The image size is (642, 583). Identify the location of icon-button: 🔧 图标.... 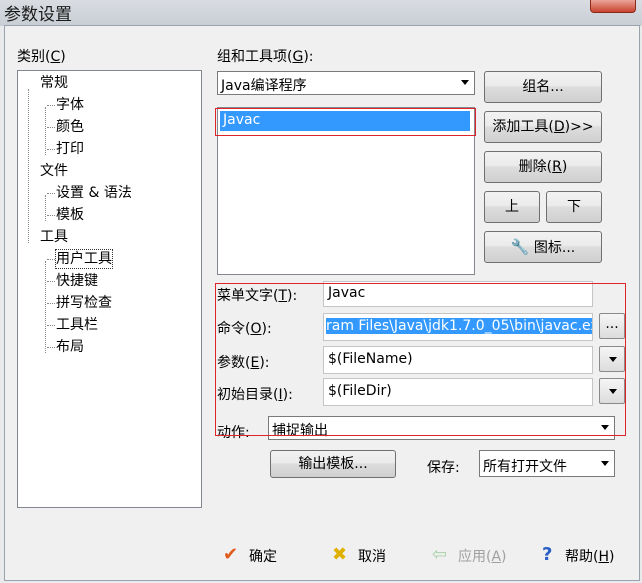
(543, 247).